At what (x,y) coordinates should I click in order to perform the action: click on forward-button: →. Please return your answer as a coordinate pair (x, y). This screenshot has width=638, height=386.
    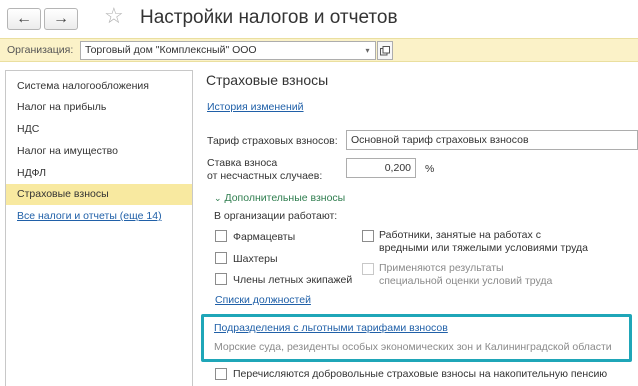
    Looking at the image, I should click on (61, 19).